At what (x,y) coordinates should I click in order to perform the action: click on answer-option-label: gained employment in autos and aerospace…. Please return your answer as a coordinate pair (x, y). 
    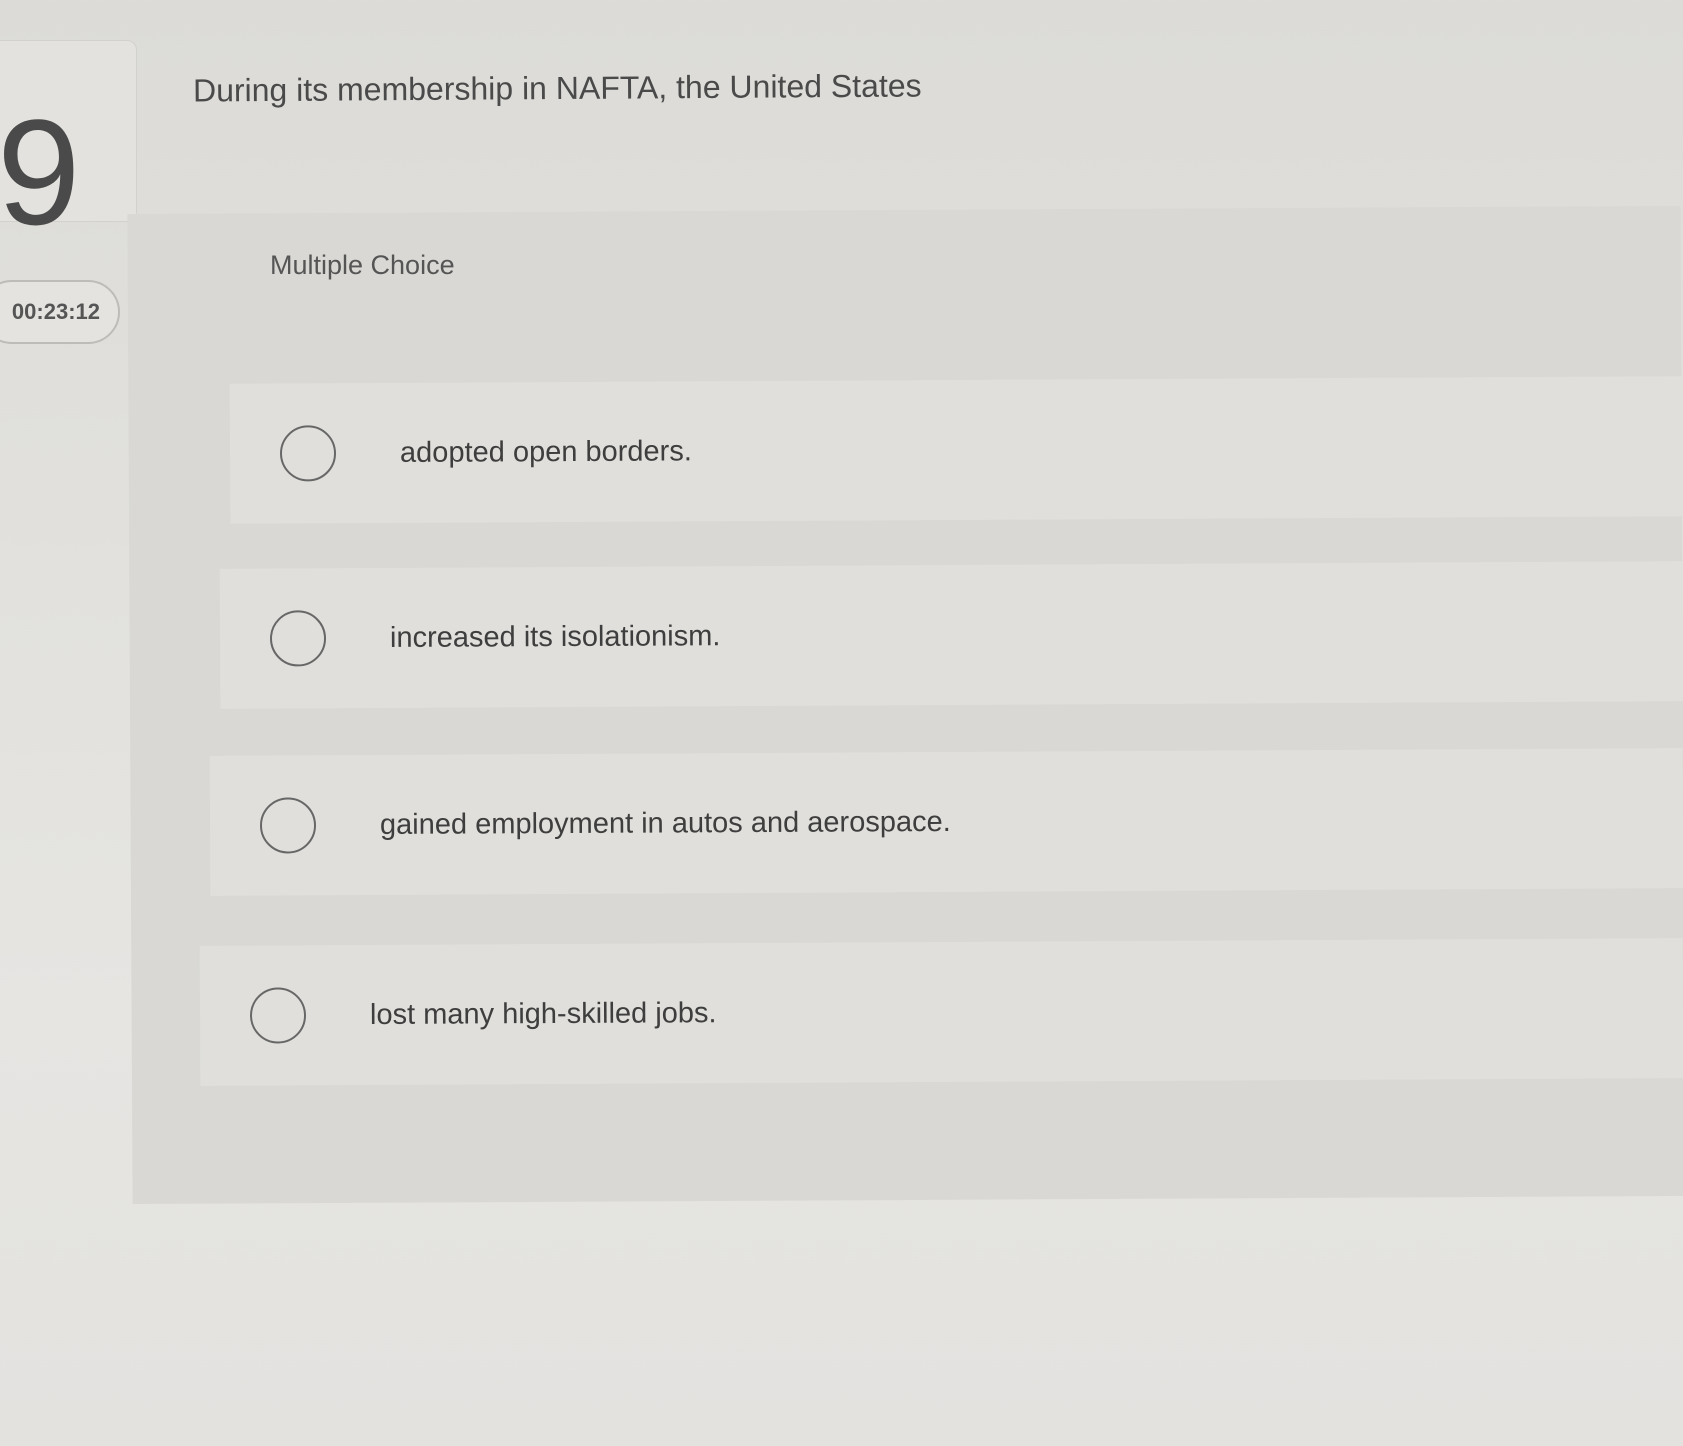
    Looking at the image, I should click on (665, 823).